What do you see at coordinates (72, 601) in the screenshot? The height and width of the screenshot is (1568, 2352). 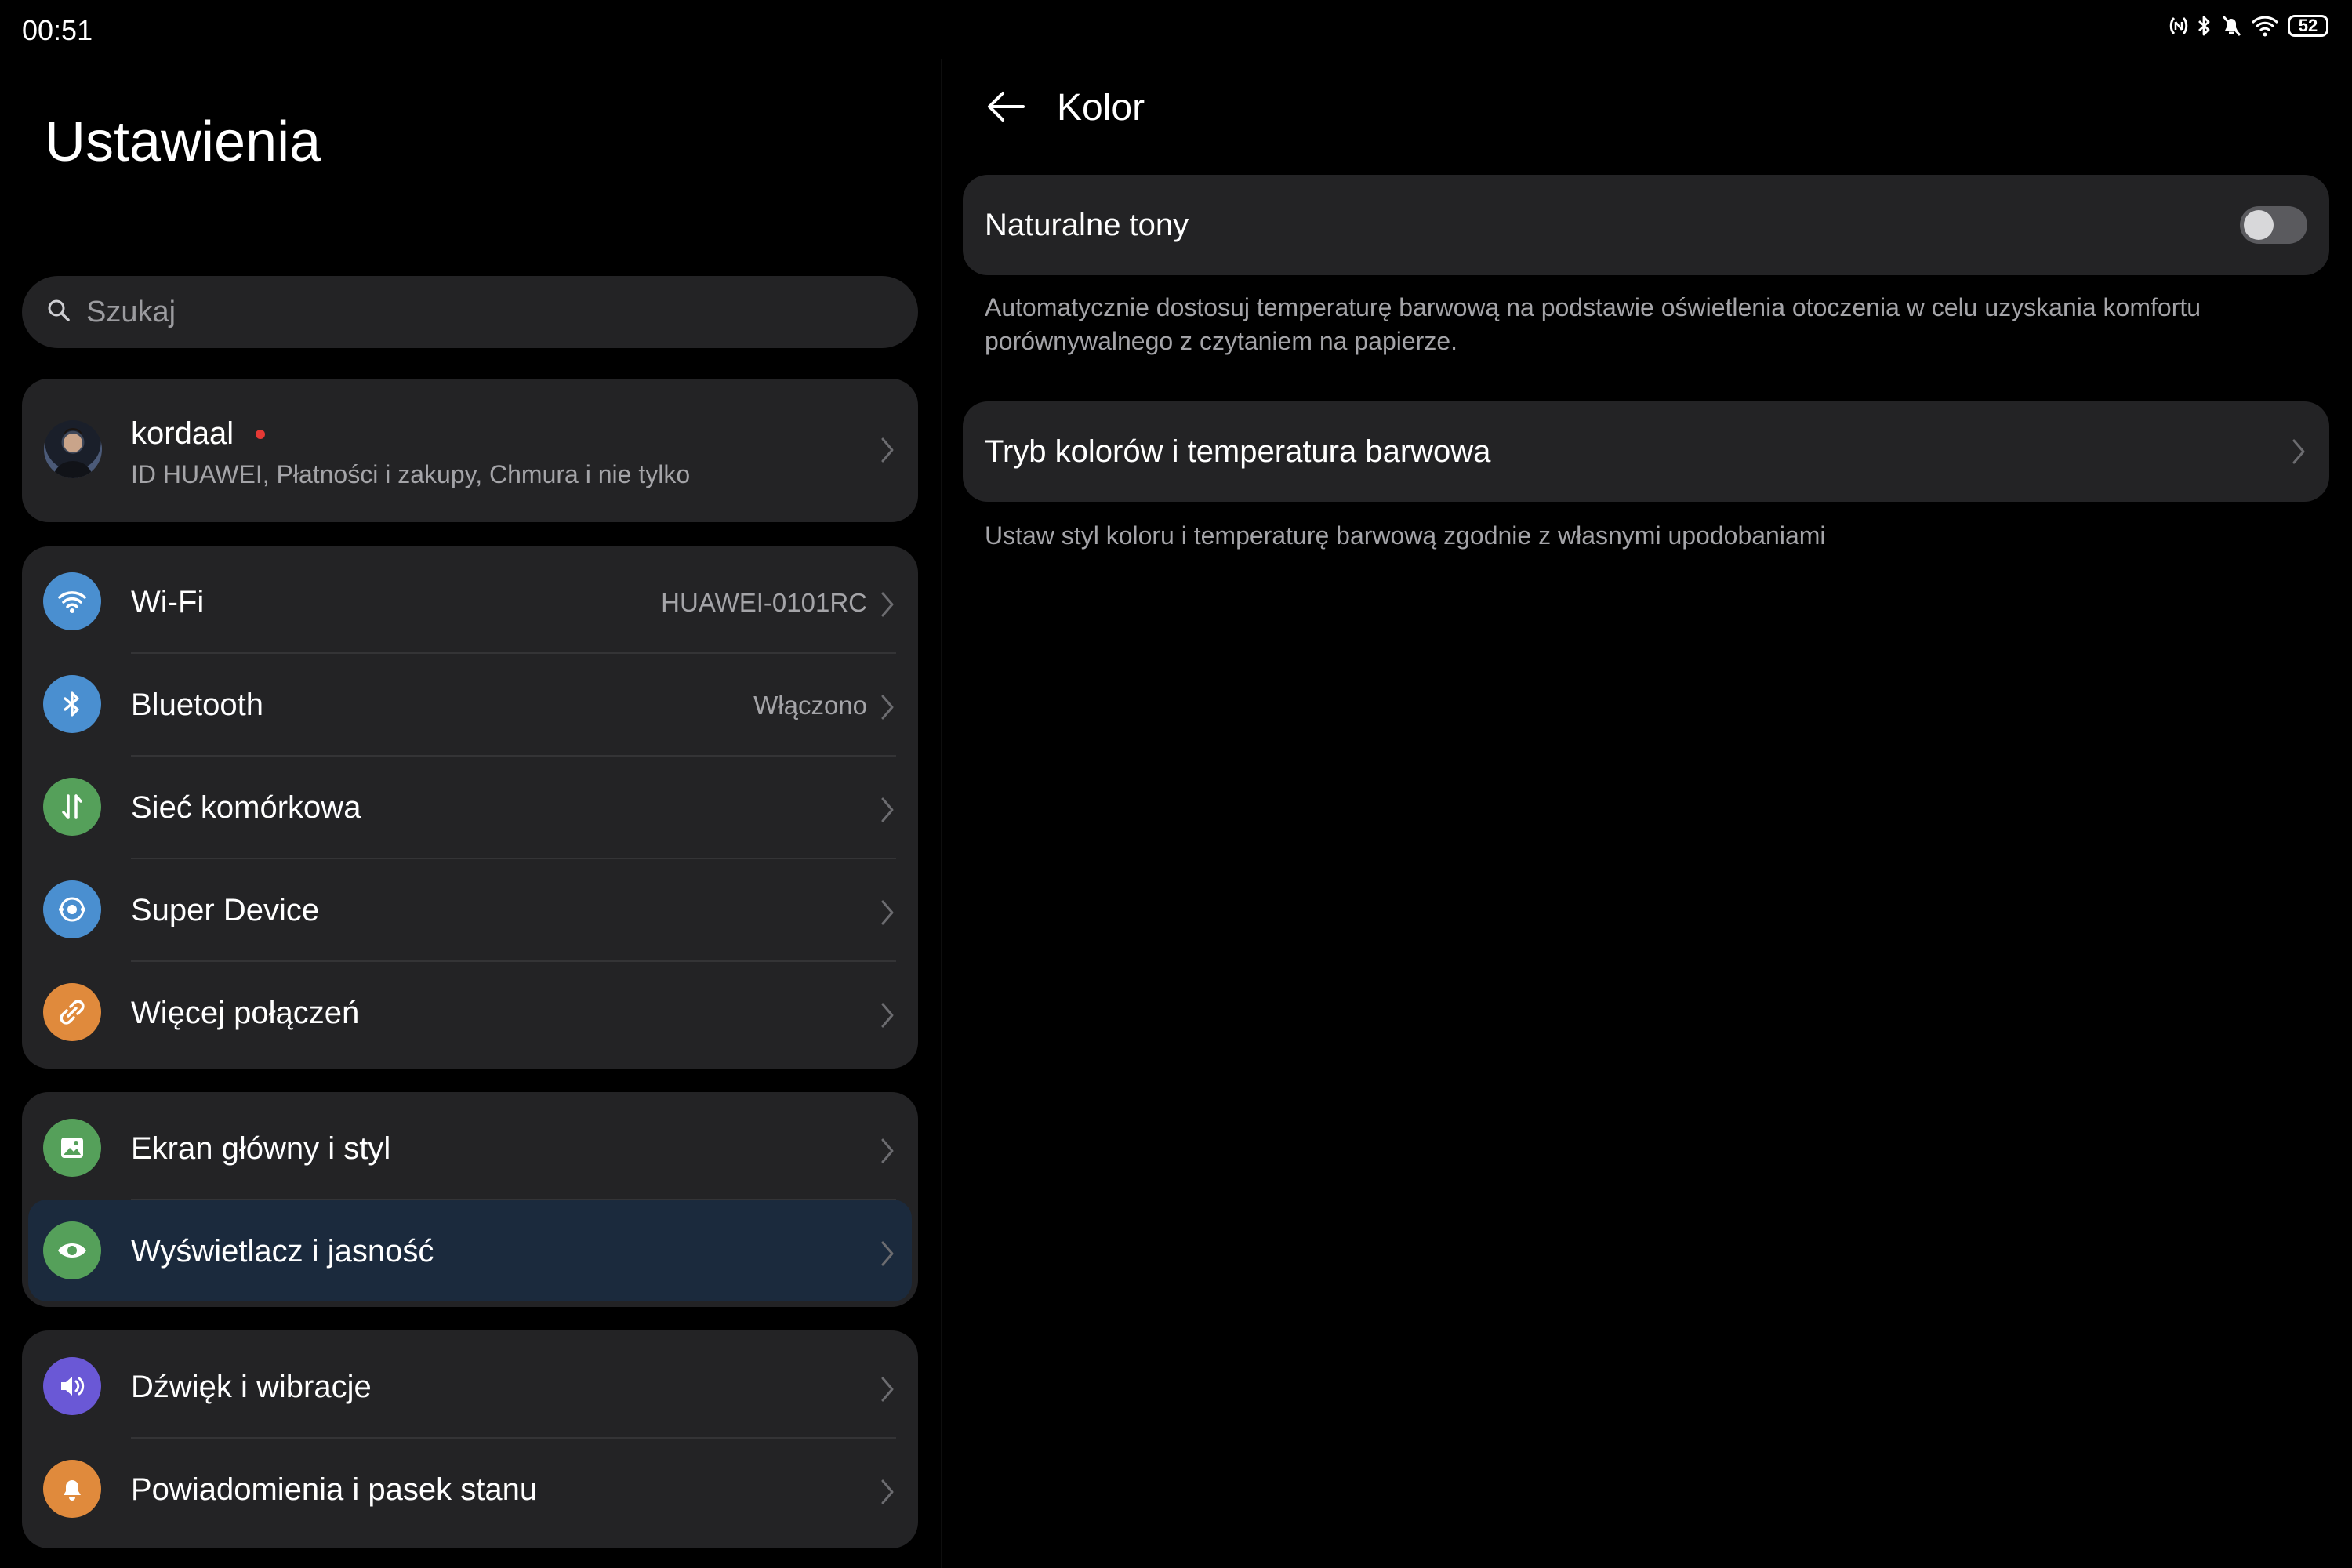 I see `wifi-icon` at bounding box center [72, 601].